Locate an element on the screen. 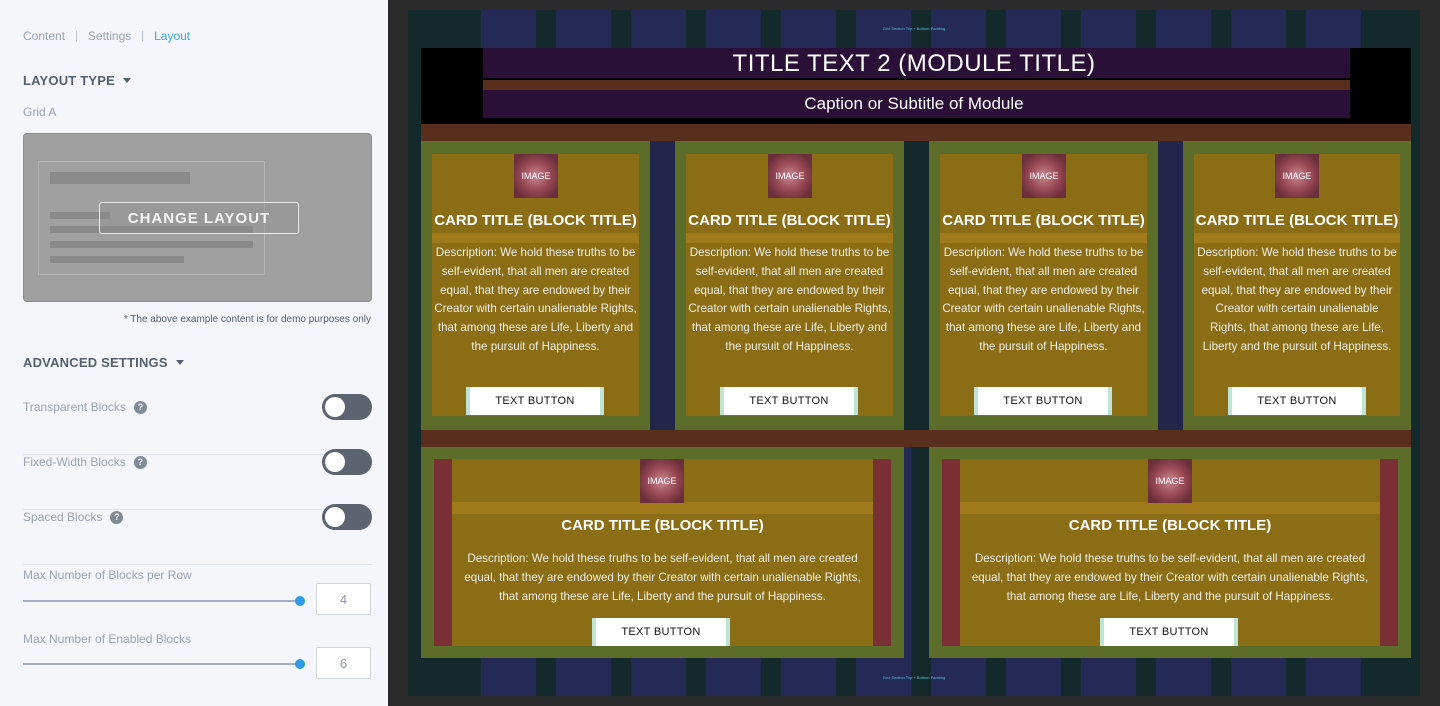  panel-tabs: Content | Settings | Layout is located at coordinates (106, 36).